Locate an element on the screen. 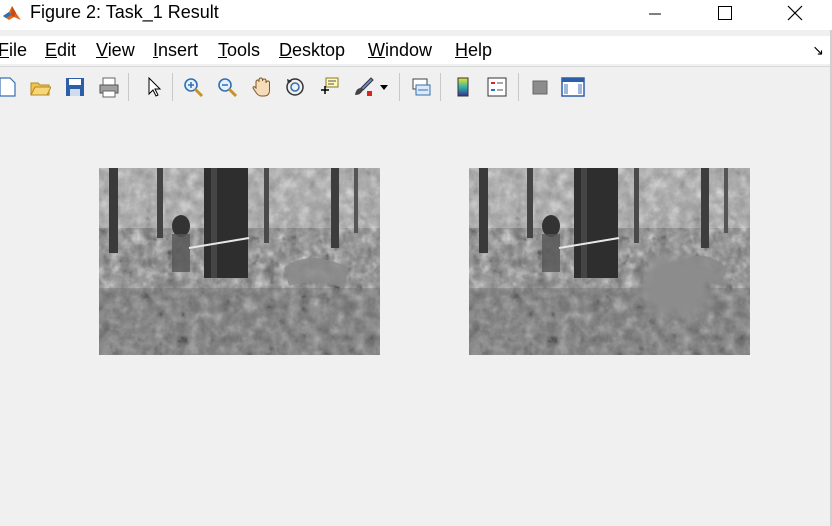 The height and width of the screenshot is (526, 832). insert-colorbar-button is located at coordinates (463, 87).